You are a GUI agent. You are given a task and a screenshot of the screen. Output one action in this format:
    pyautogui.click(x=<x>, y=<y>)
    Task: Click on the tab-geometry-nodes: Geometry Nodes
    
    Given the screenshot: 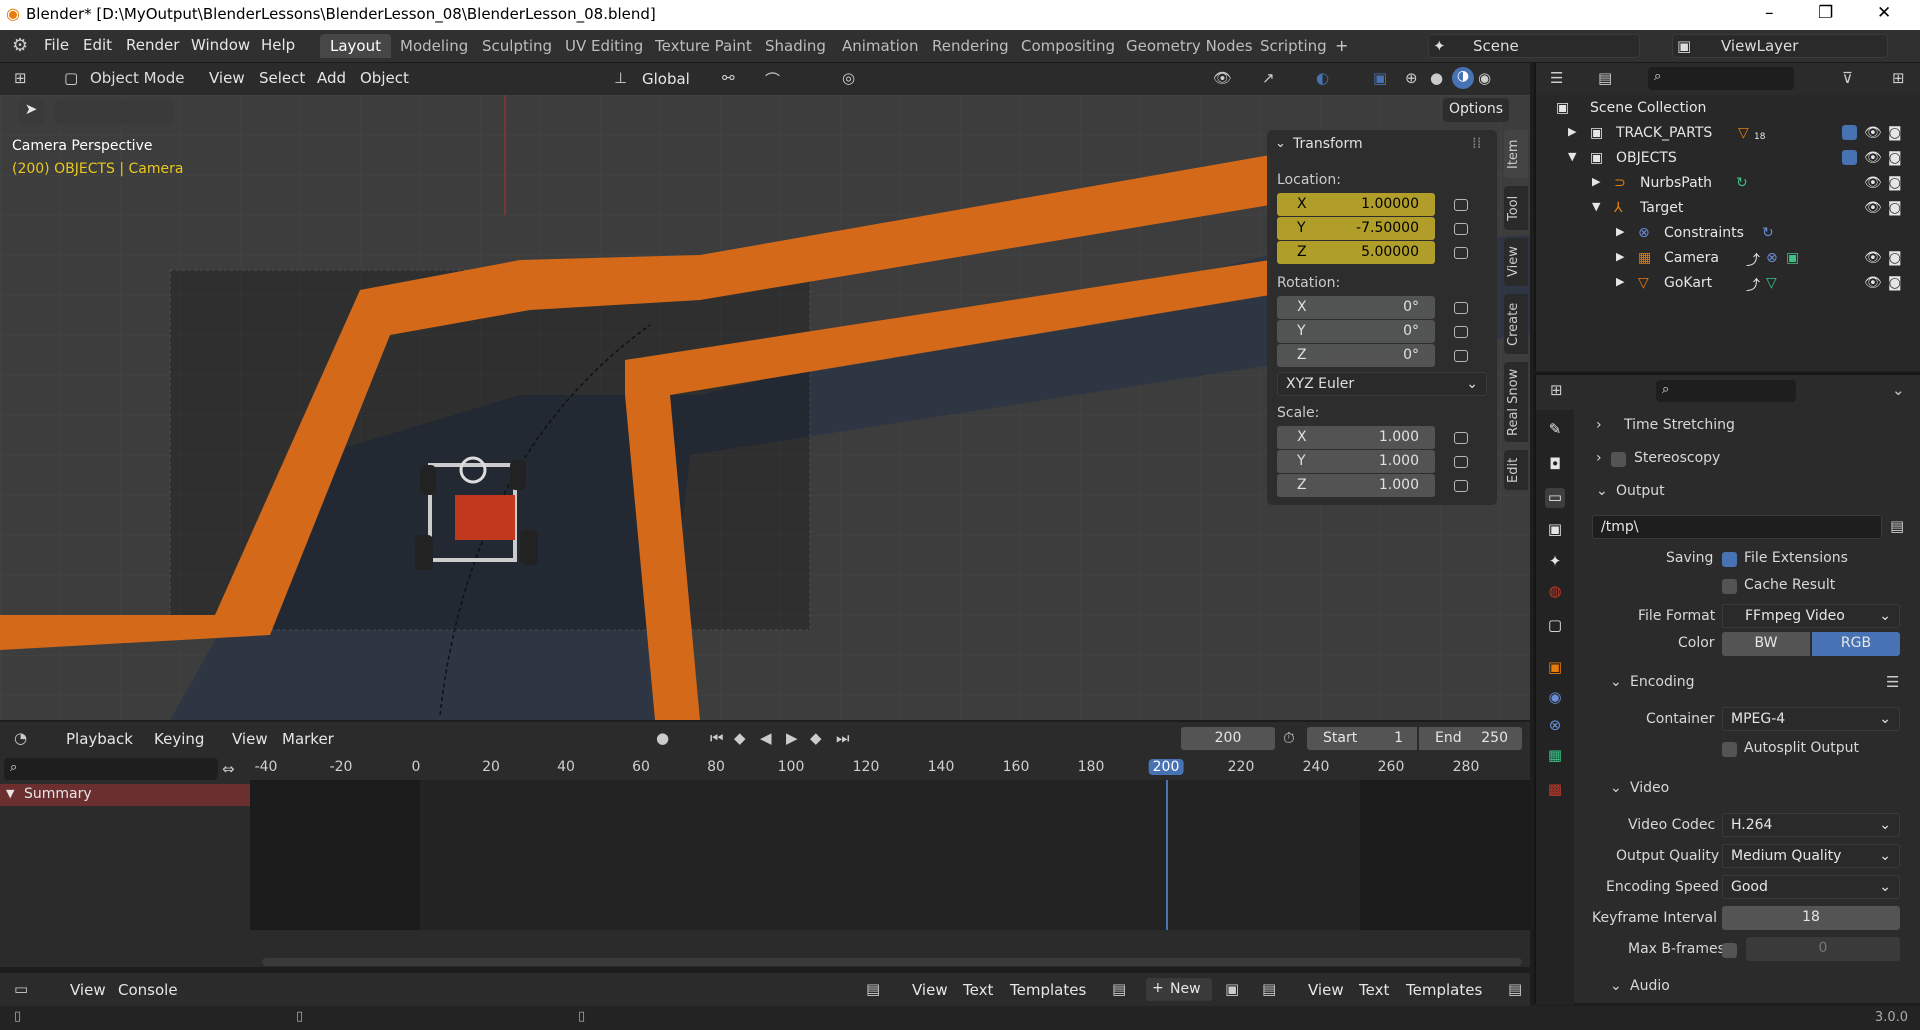 What is the action you would take?
    pyautogui.click(x=1189, y=46)
    